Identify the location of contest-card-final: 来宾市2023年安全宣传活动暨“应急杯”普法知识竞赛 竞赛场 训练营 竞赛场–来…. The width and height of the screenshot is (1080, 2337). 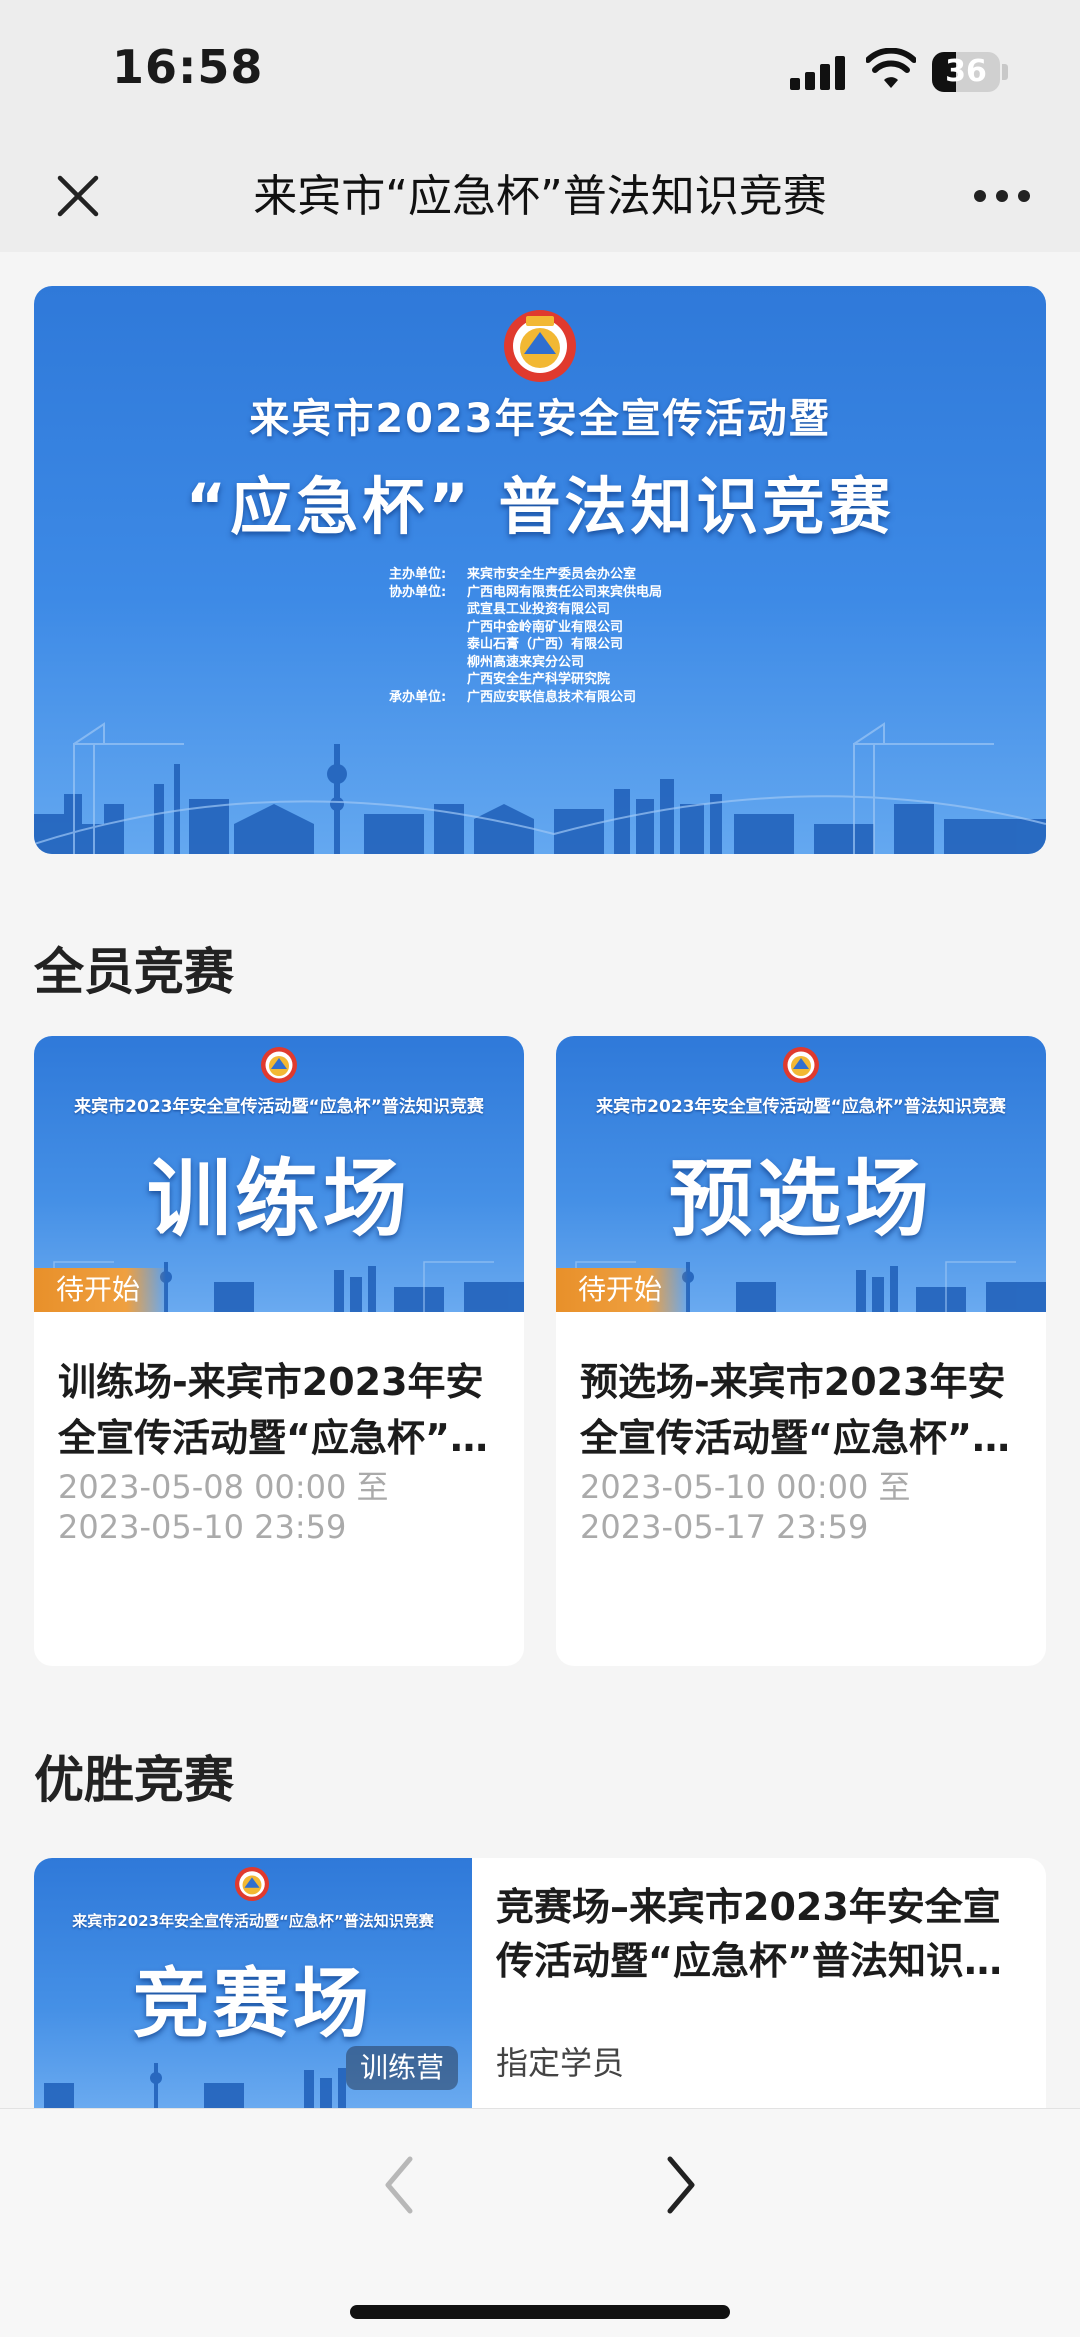
(540, 1983).